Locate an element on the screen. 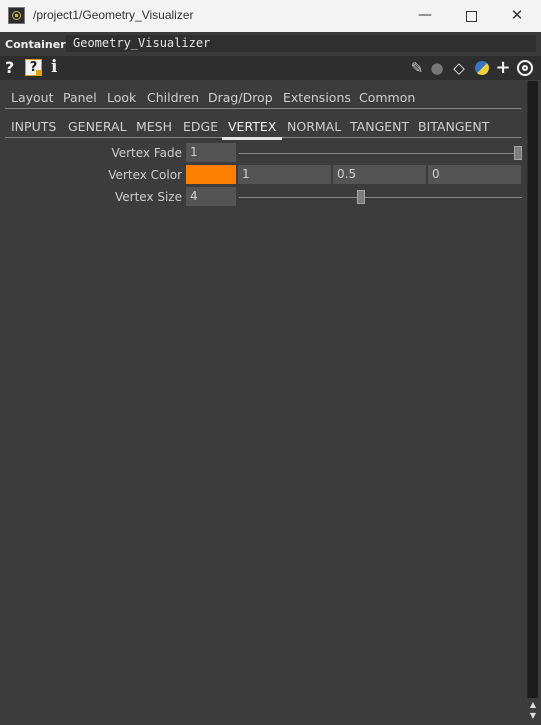 This screenshot has width=541, height=725. add-icon: + is located at coordinates (503, 68).